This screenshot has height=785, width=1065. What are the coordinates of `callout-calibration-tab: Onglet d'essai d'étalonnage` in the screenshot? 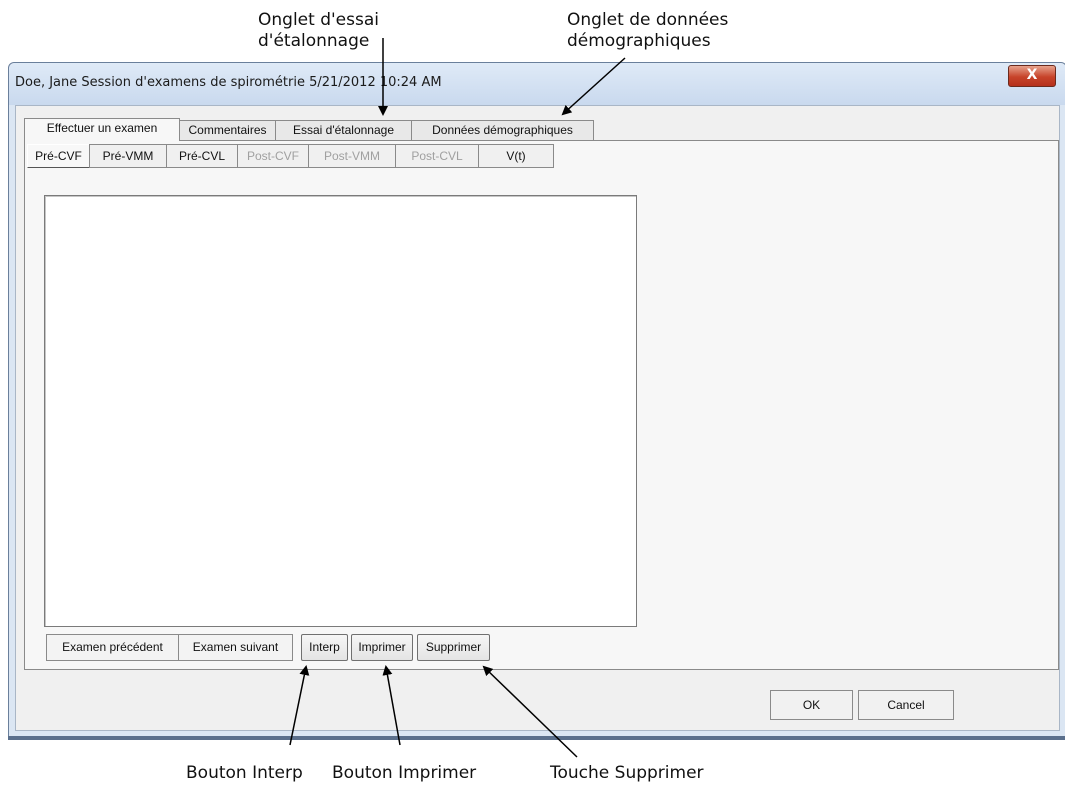 It's located at (318, 31).